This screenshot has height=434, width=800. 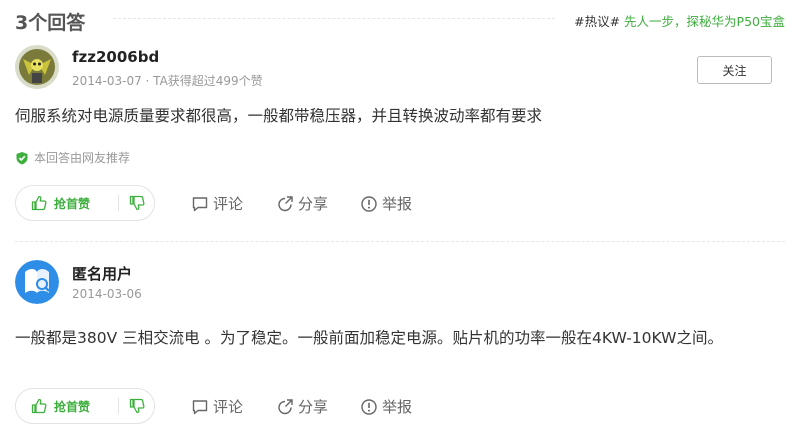 I want to click on answer-meta: 2014-03-07 · TA获得超过499个赞, so click(x=167, y=81).